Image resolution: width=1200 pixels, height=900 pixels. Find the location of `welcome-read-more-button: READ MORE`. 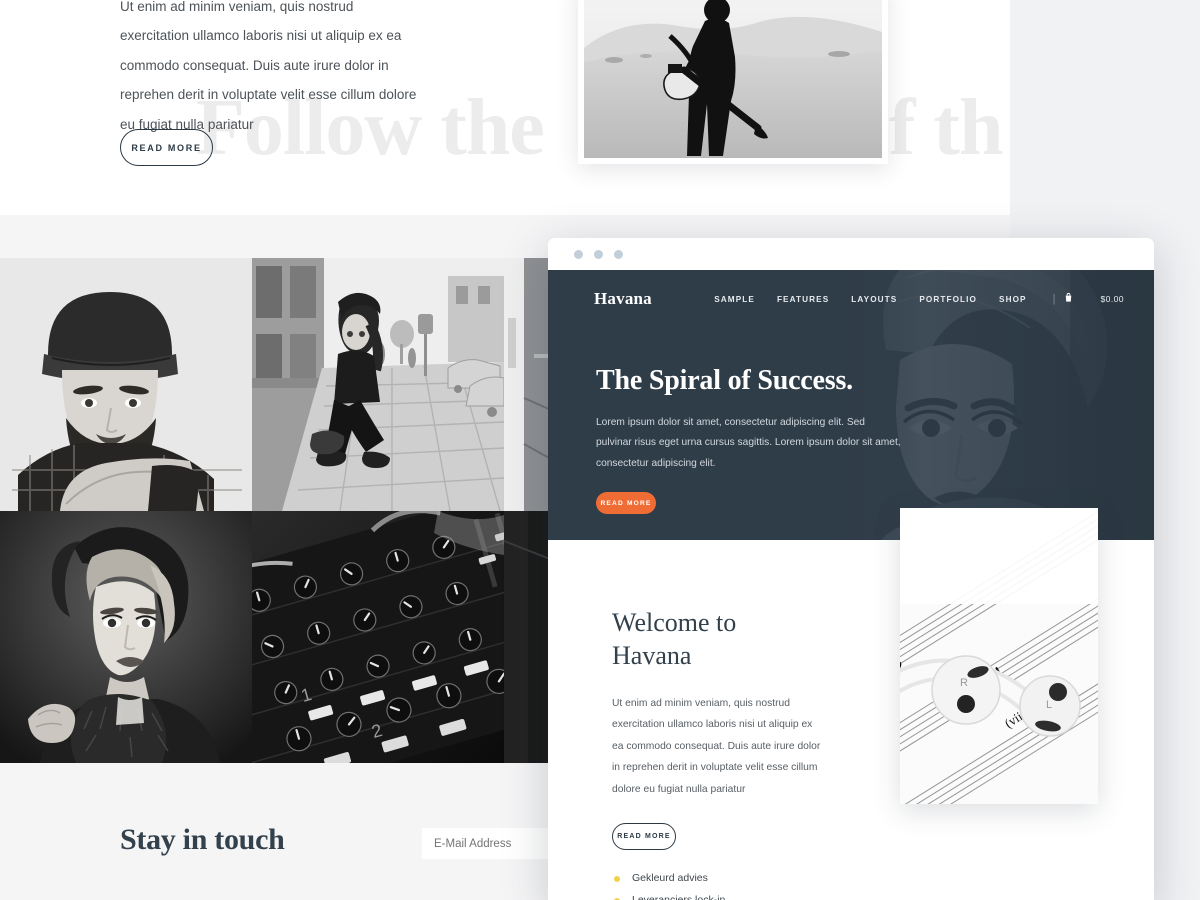

welcome-read-more-button: READ MORE is located at coordinates (644, 836).